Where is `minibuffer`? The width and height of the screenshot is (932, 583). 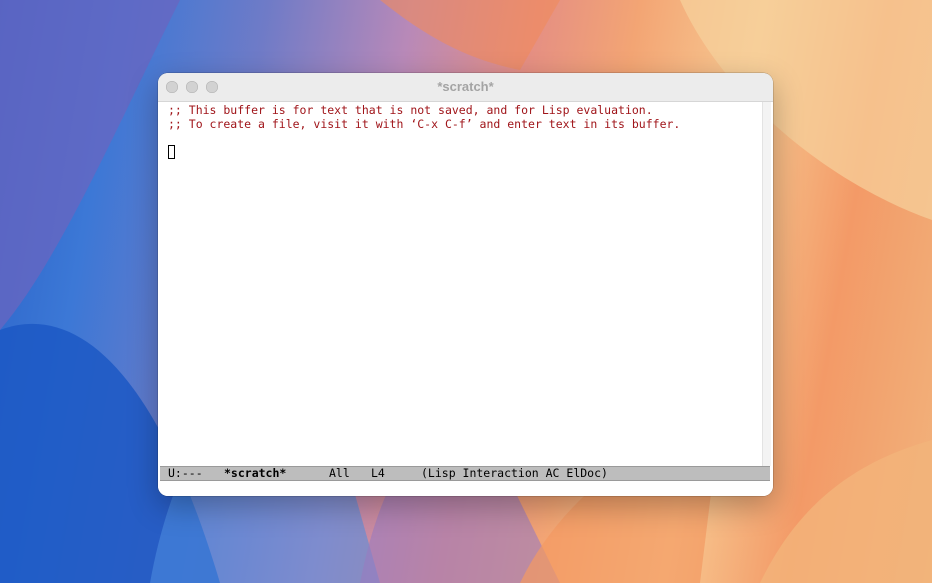 minibuffer is located at coordinates (465, 488).